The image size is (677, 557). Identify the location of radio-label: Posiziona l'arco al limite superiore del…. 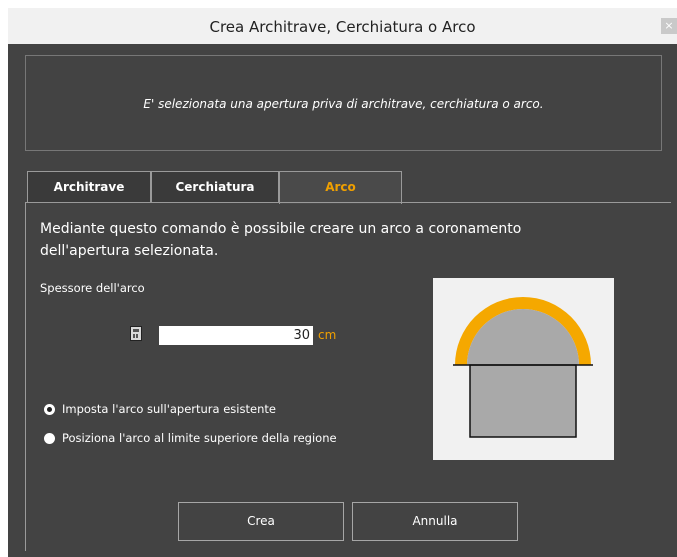
(199, 438).